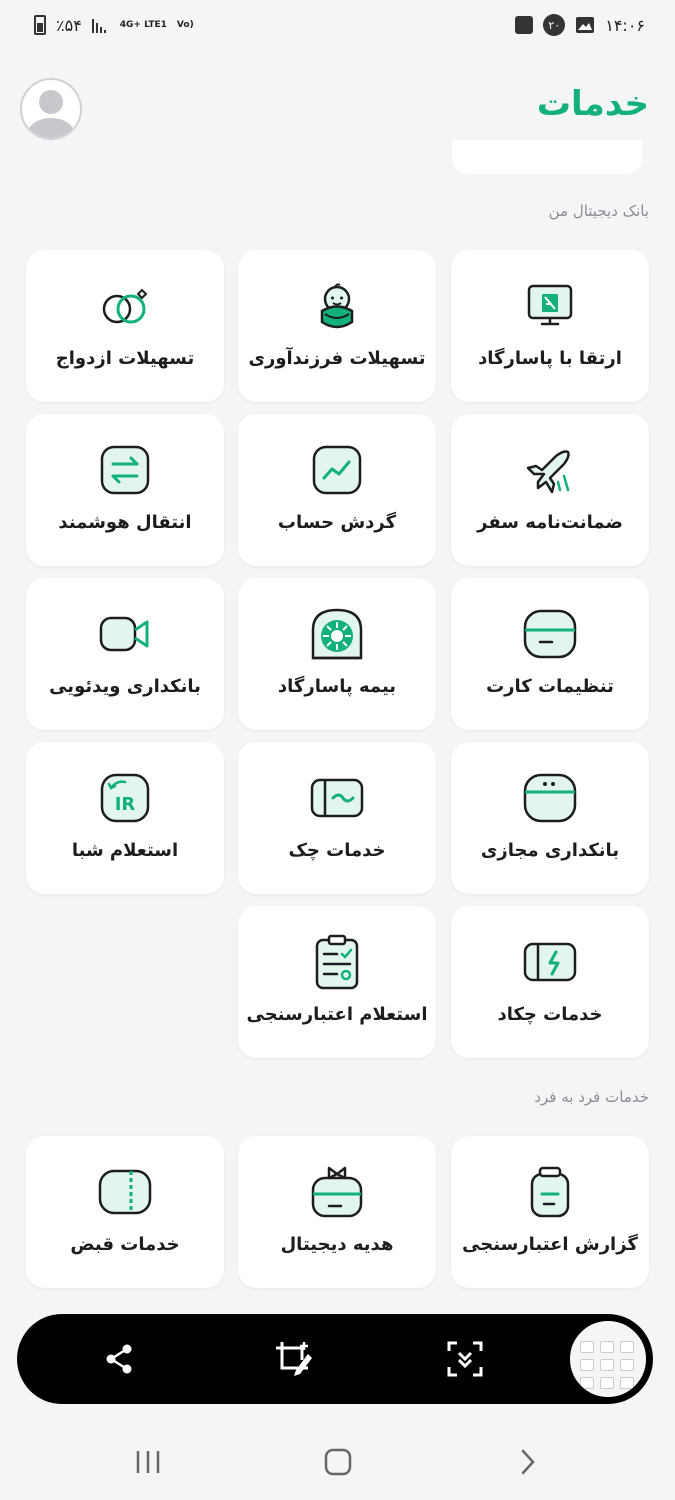 This screenshot has height=1500, width=675. Describe the element at coordinates (524, 25) in the screenshot. I see `checkbox-notification-icon` at that location.